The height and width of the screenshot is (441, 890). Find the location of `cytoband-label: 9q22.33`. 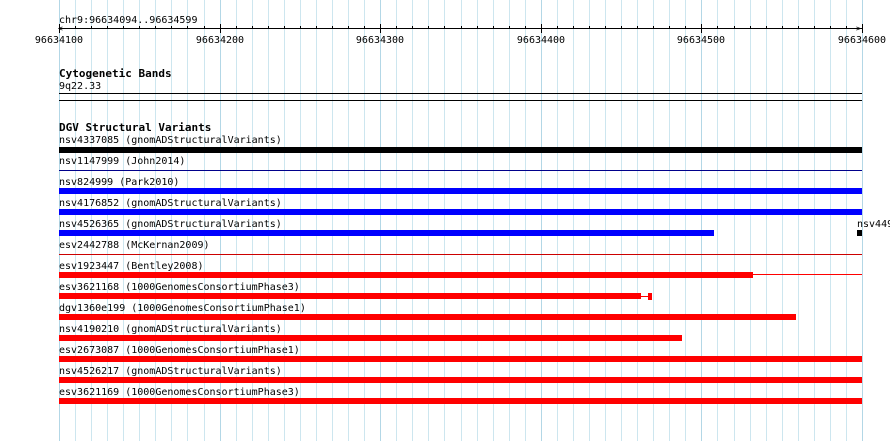

cytoband-label: 9q22.33 is located at coordinates (80, 86).